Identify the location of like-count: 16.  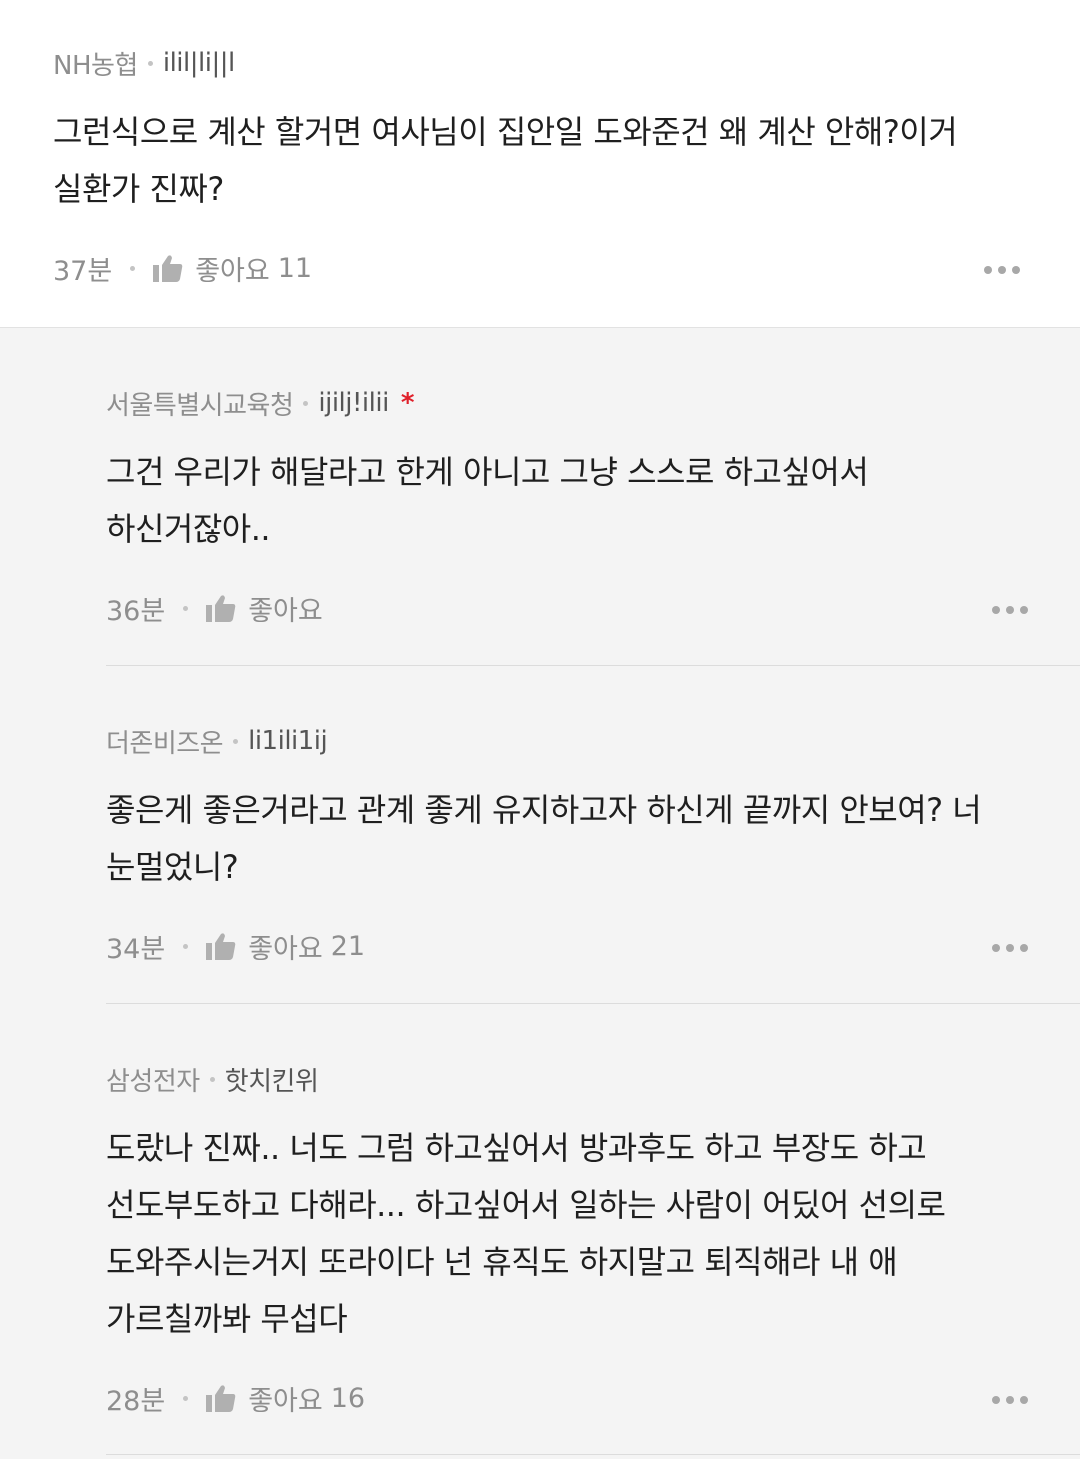
(348, 1398).